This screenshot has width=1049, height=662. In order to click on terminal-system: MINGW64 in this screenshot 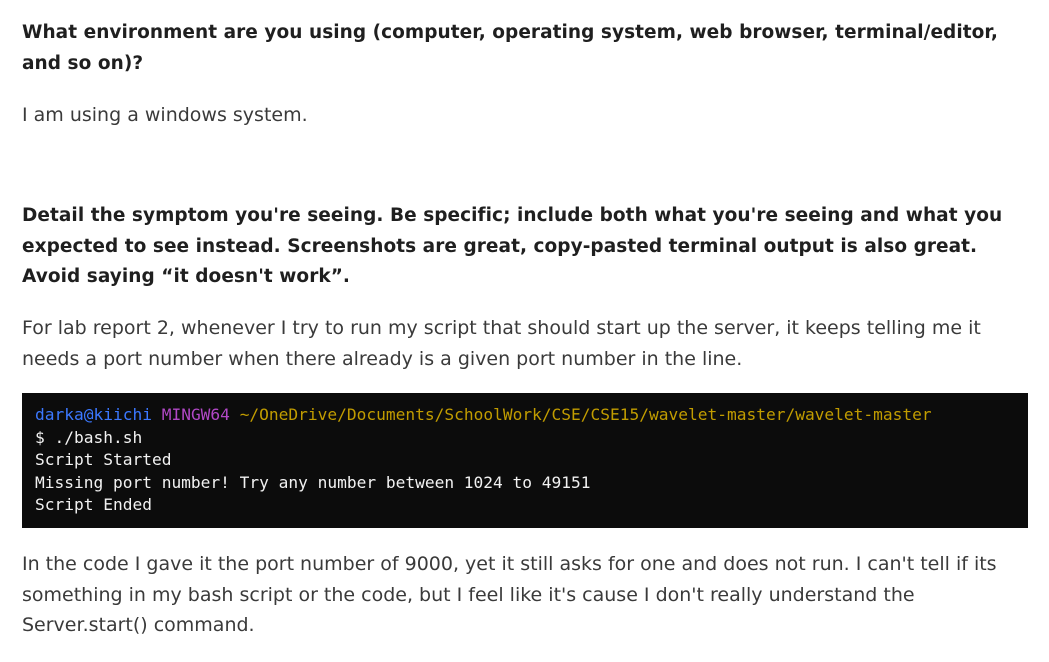, I will do `click(195, 414)`.